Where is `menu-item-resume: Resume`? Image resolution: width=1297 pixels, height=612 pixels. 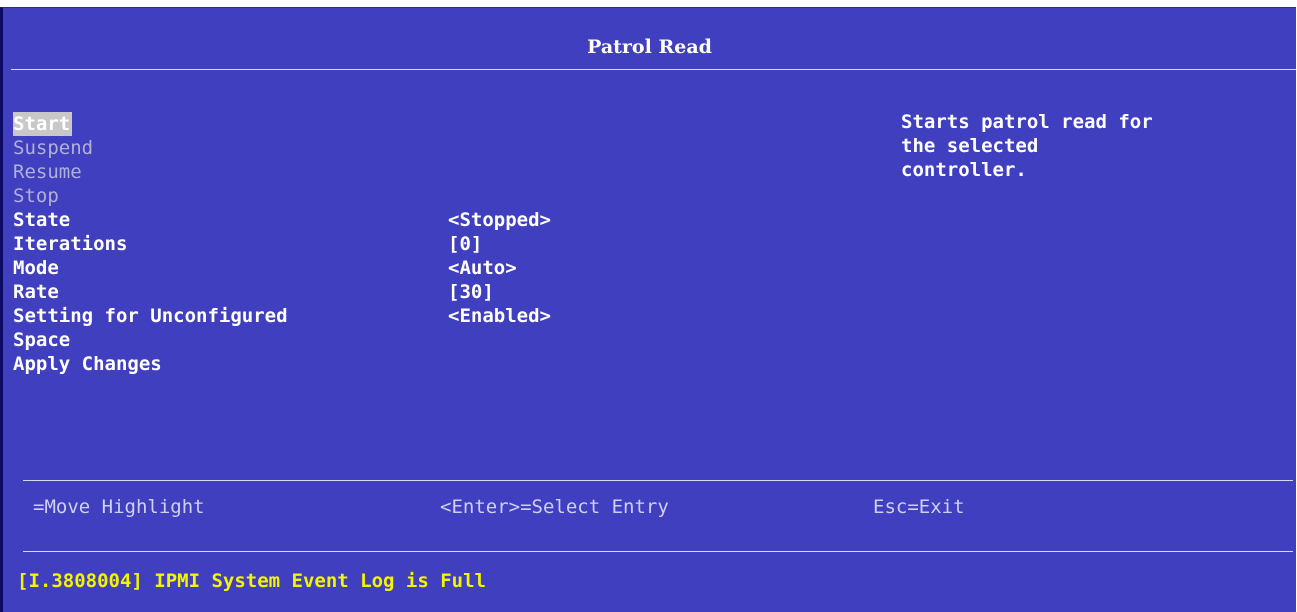 menu-item-resume: Resume is located at coordinates (233, 172).